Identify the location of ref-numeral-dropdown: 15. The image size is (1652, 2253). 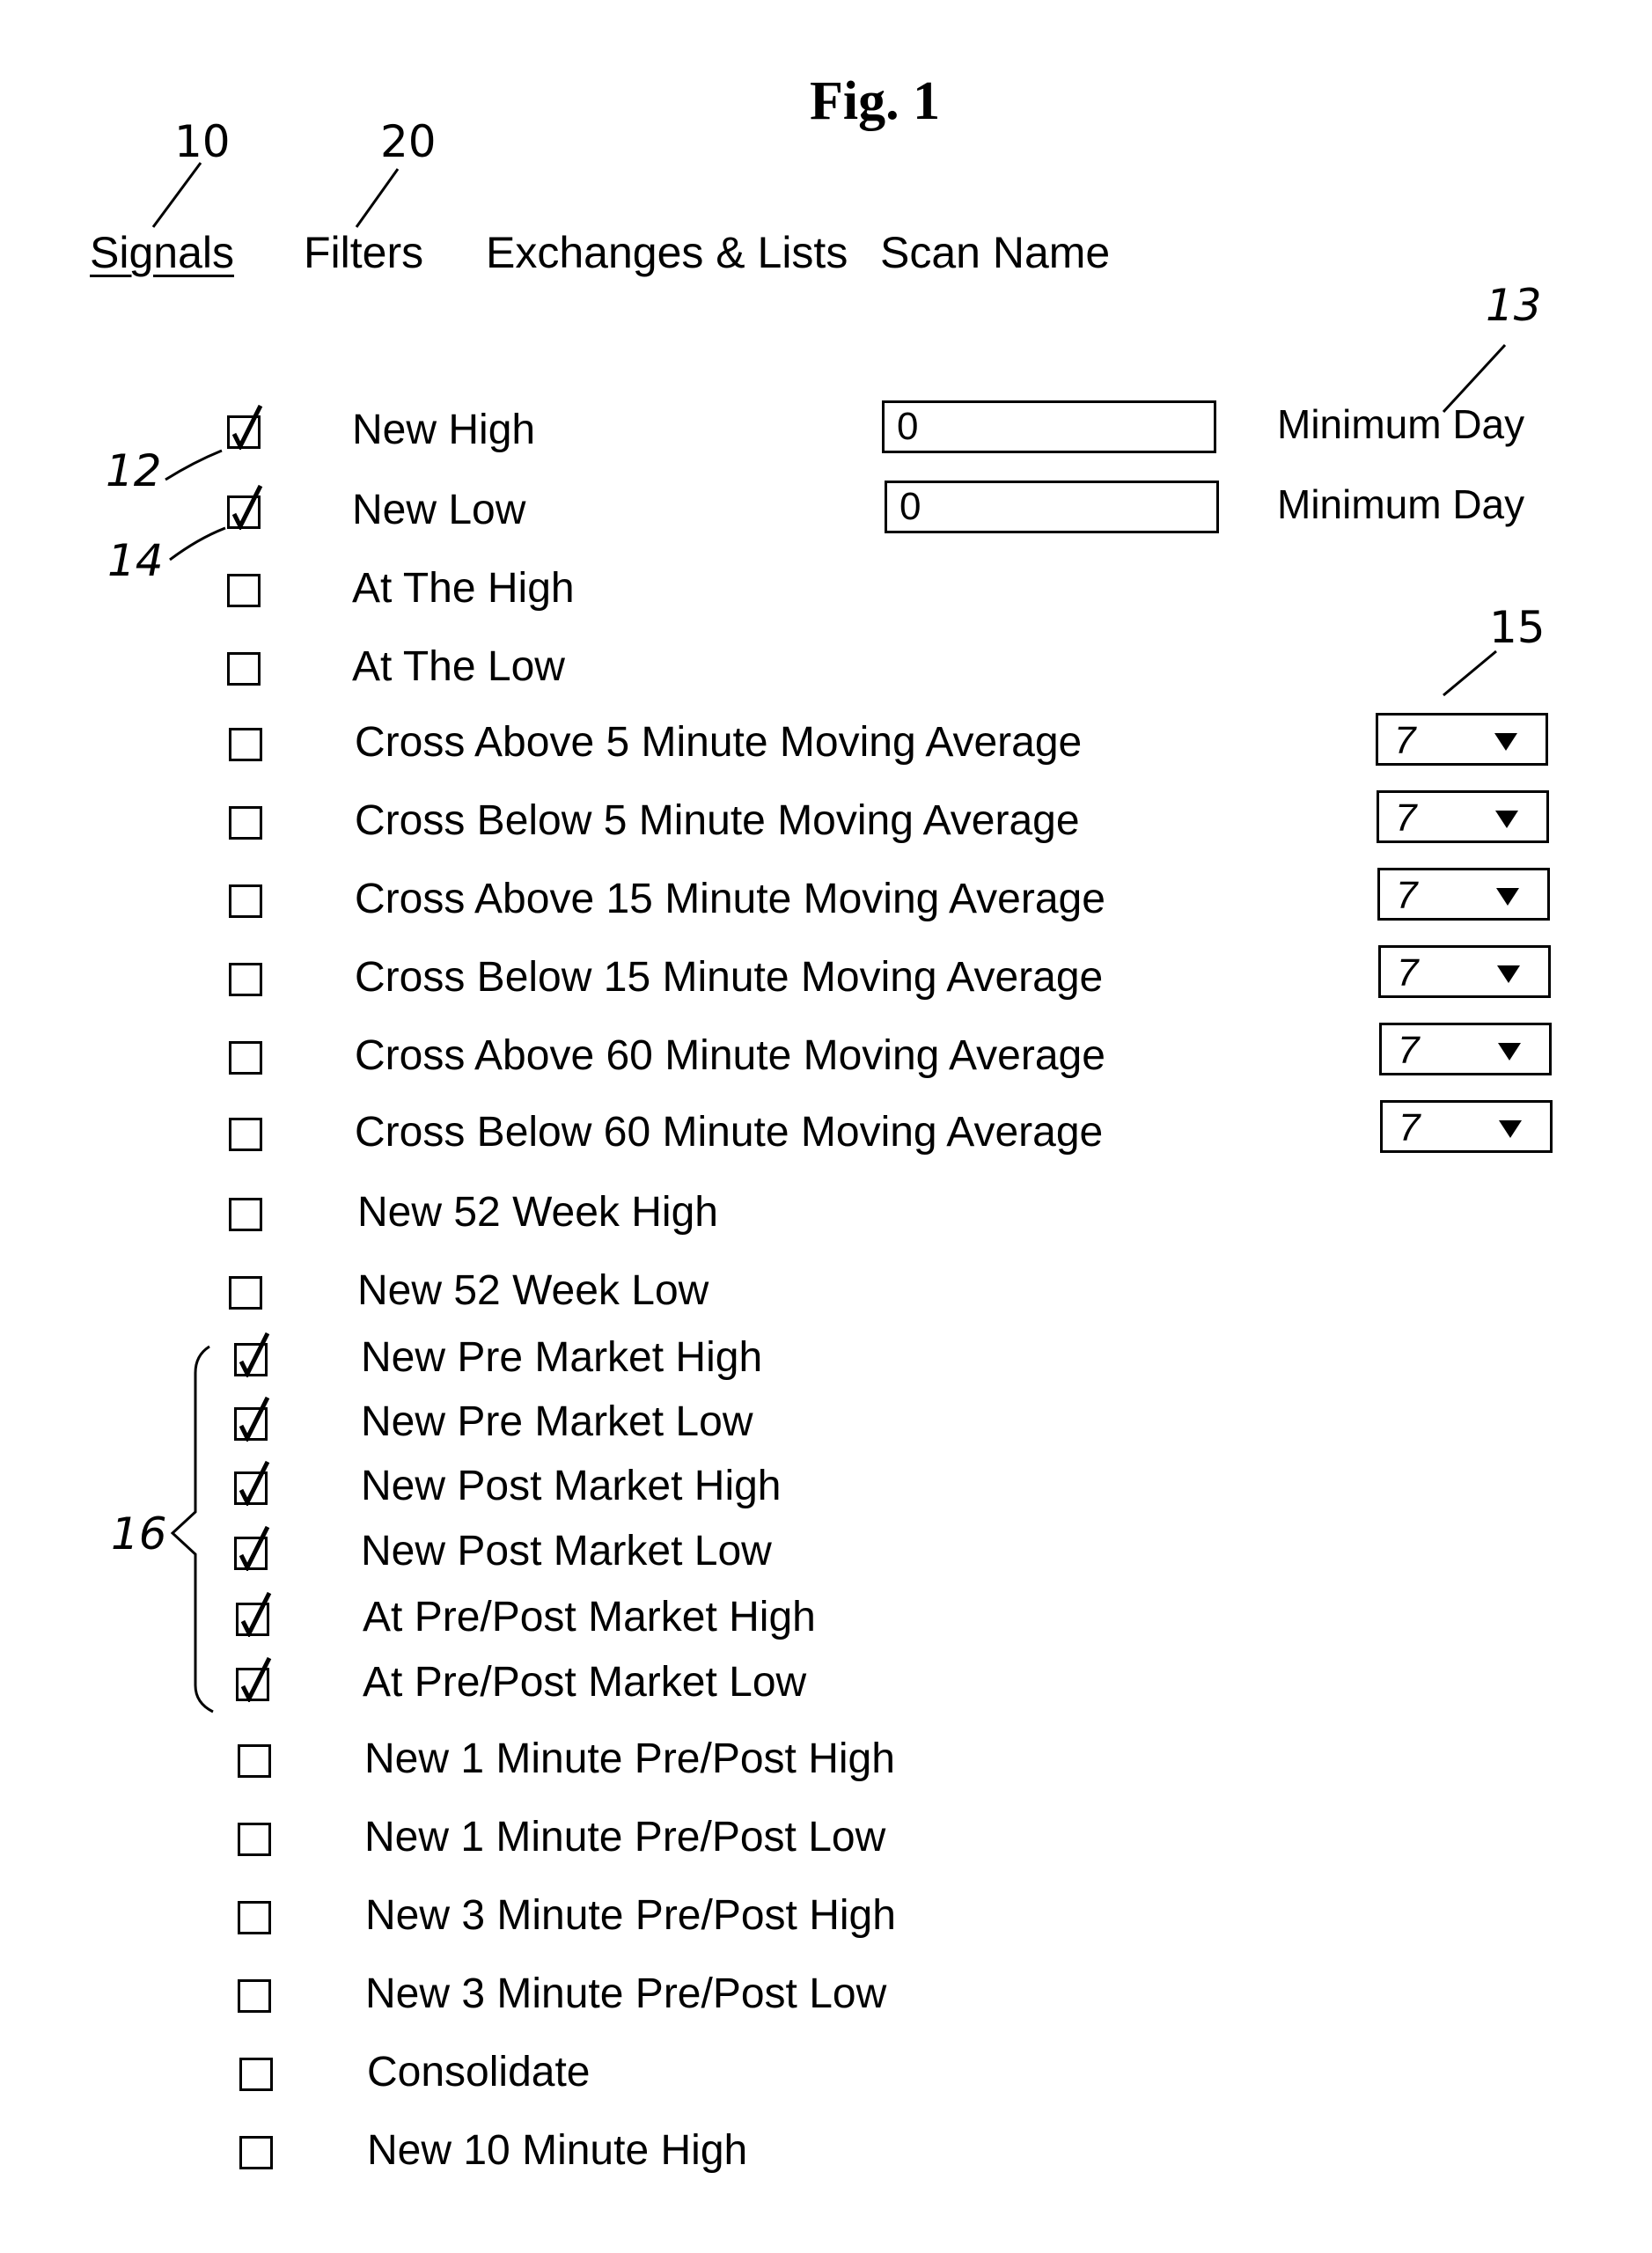
(1517, 627).